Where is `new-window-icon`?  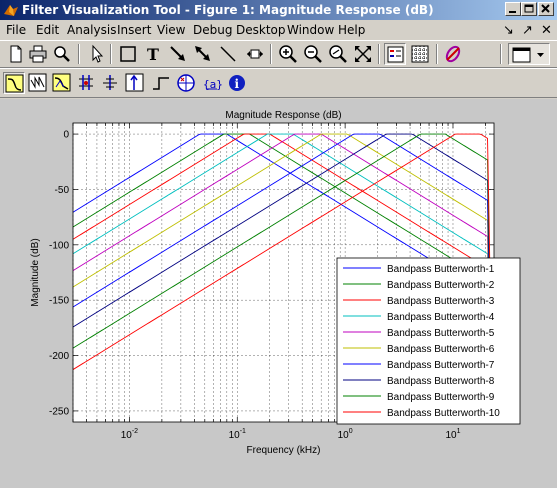 new-window-icon is located at coordinates (528, 55).